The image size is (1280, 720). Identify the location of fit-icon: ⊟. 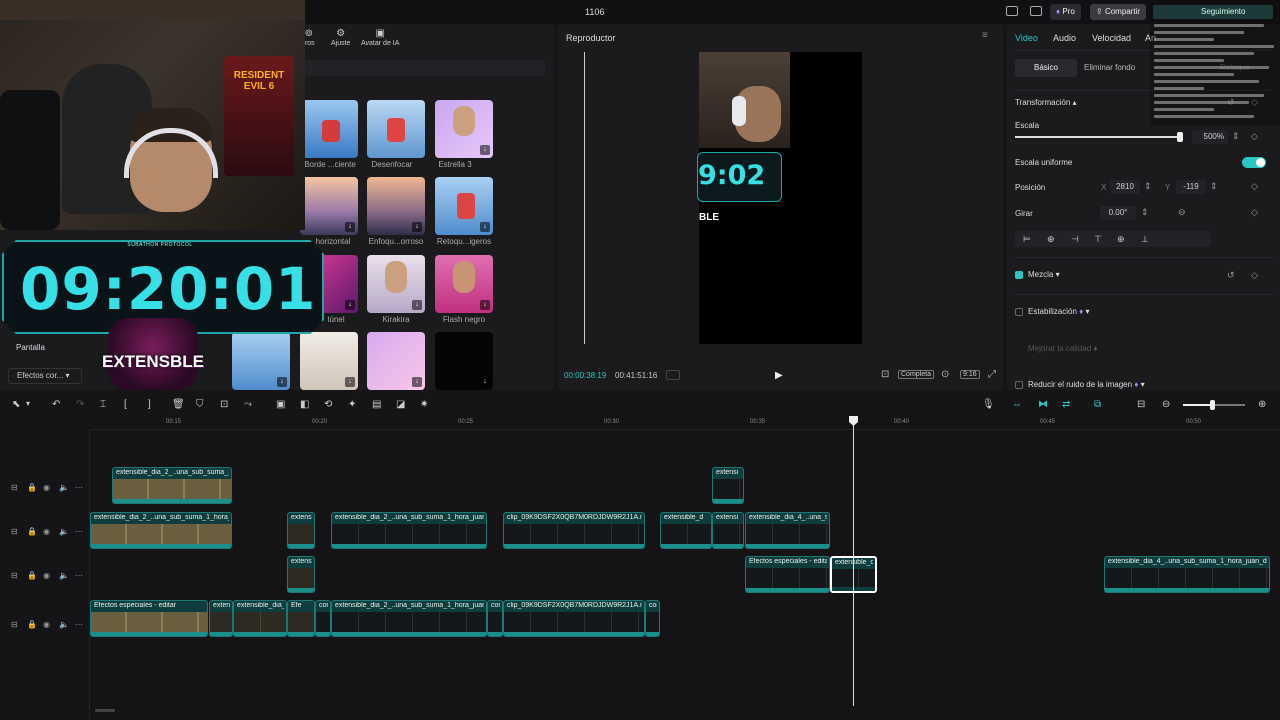
(1141, 404).